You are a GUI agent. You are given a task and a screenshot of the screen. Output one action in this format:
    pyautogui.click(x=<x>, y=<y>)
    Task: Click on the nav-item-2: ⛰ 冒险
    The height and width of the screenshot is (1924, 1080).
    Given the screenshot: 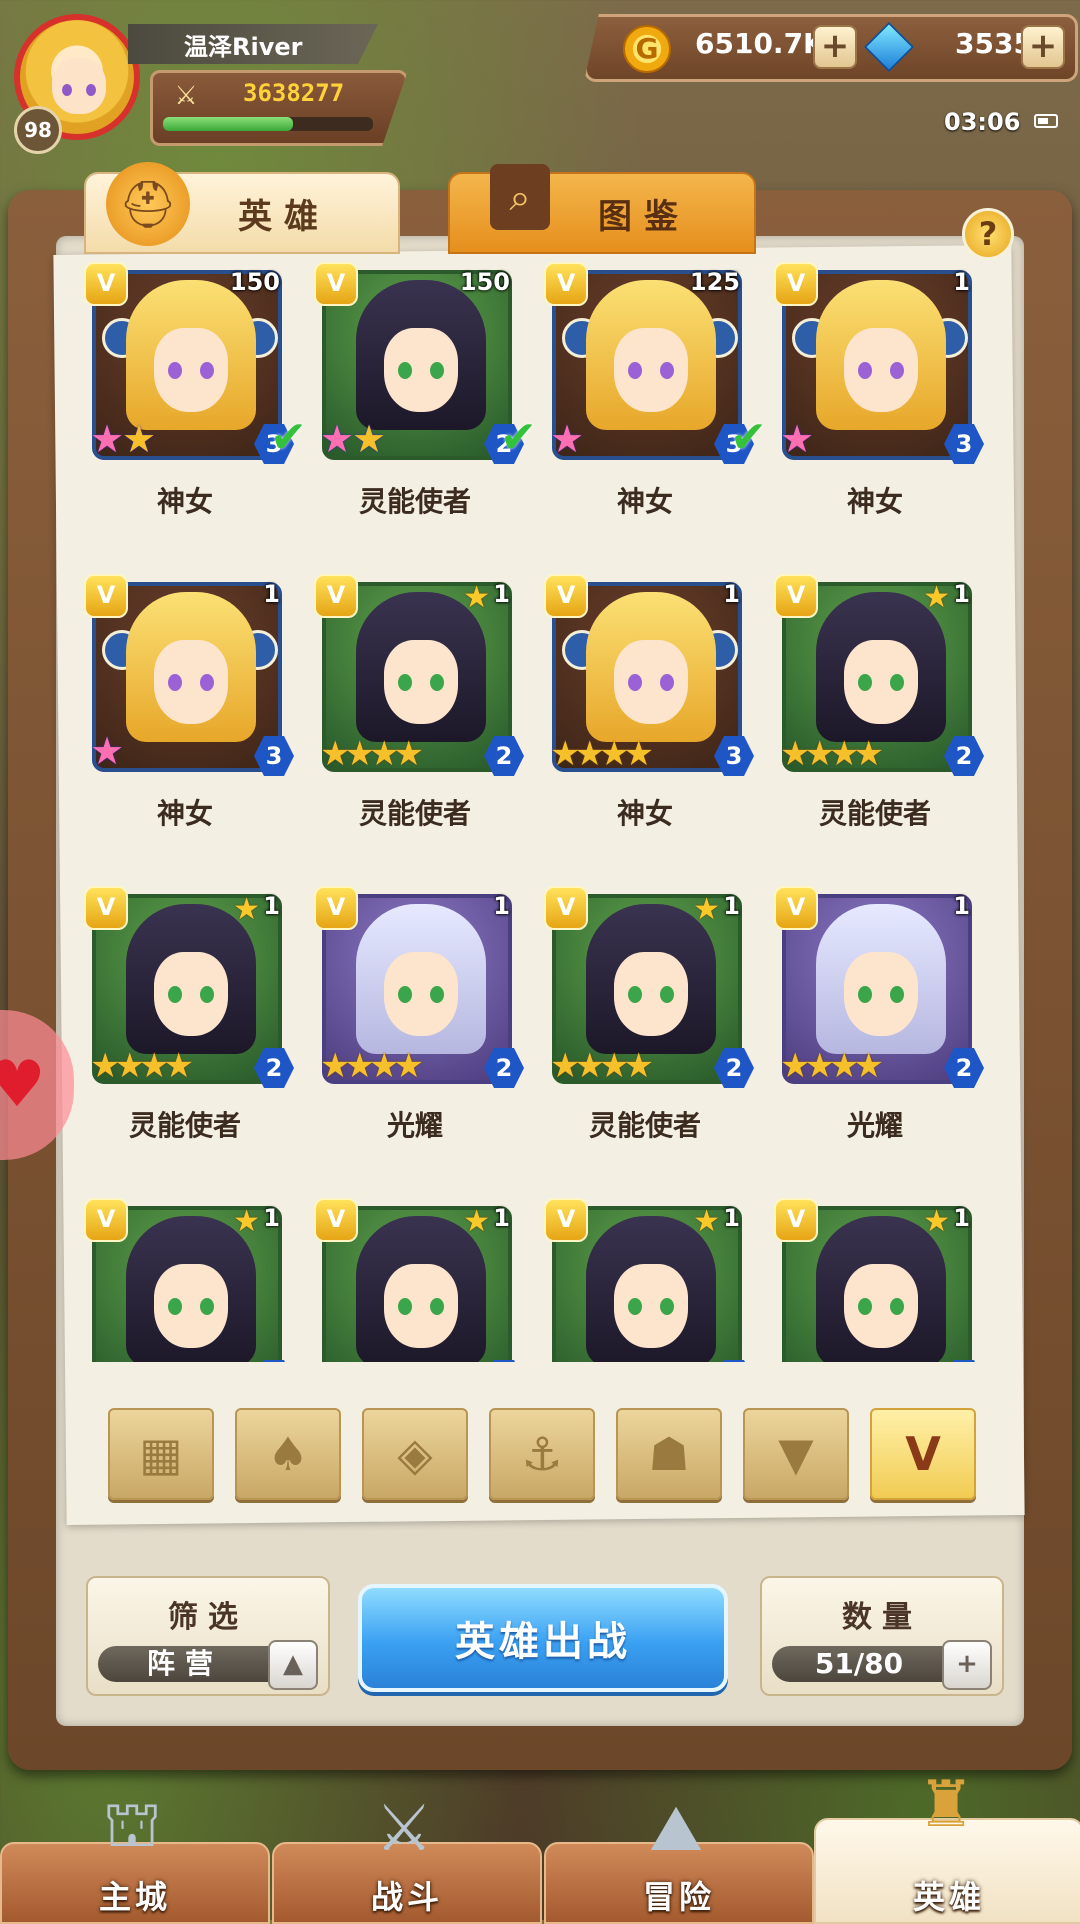 What is the action you would take?
    pyautogui.click(x=679, y=1858)
    